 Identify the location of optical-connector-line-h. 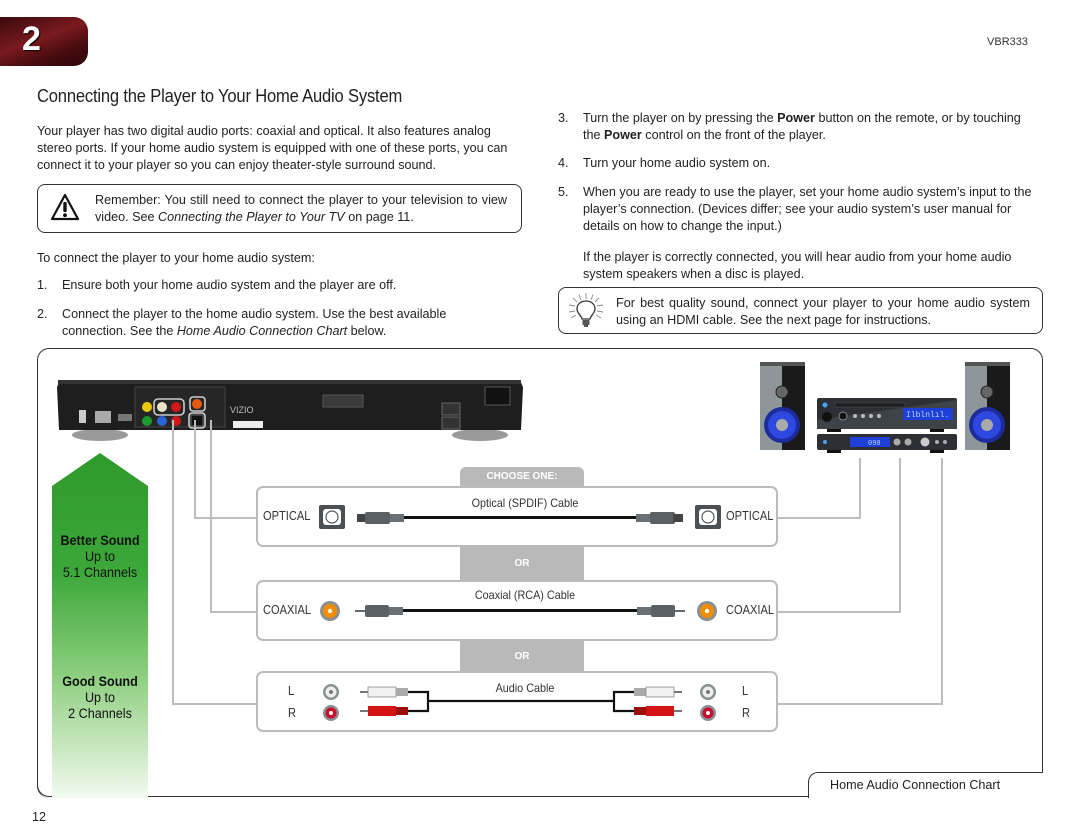
(226, 518).